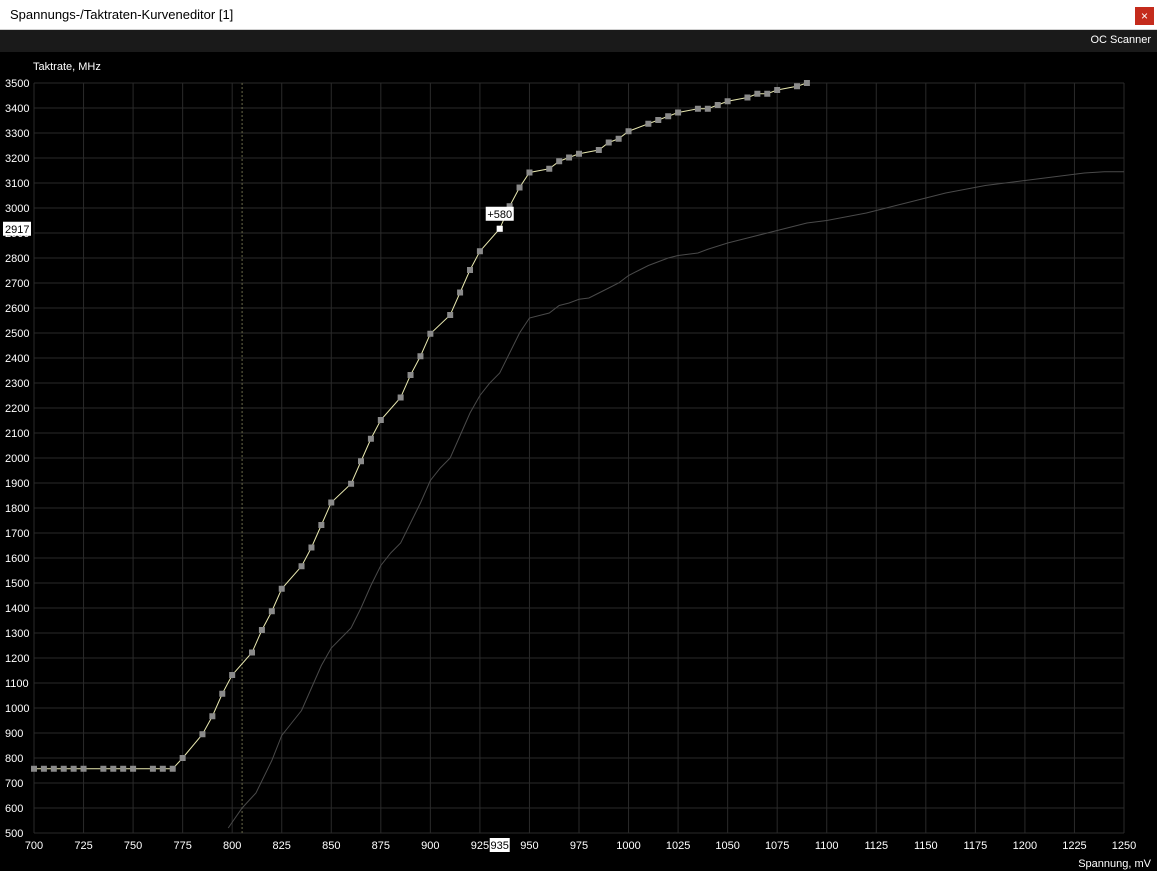 The width and height of the screenshot is (1157, 871). What do you see at coordinates (678, 846) in the screenshot?
I see `x-tick-label: 1025` at bounding box center [678, 846].